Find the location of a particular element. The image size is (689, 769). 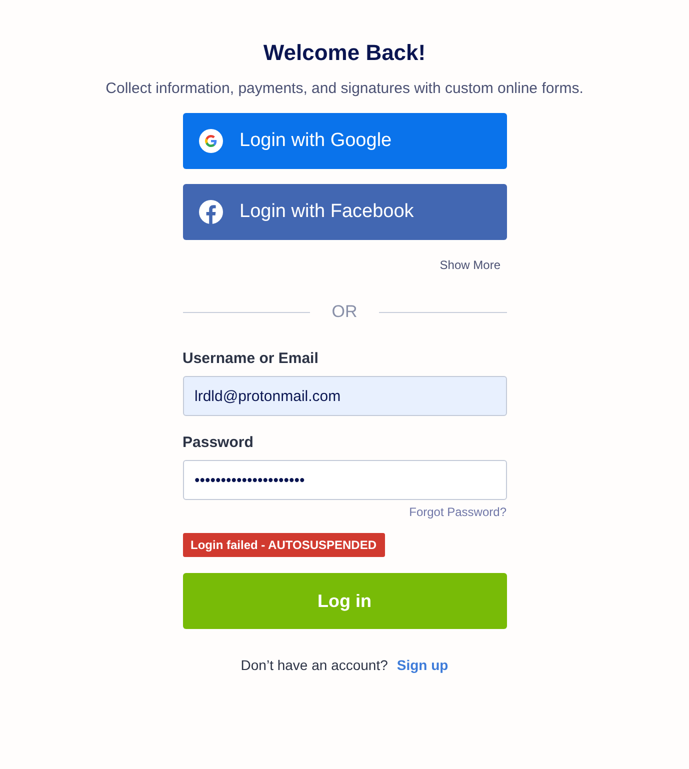

sign-up-link: Sign up is located at coordinates (422, 665).